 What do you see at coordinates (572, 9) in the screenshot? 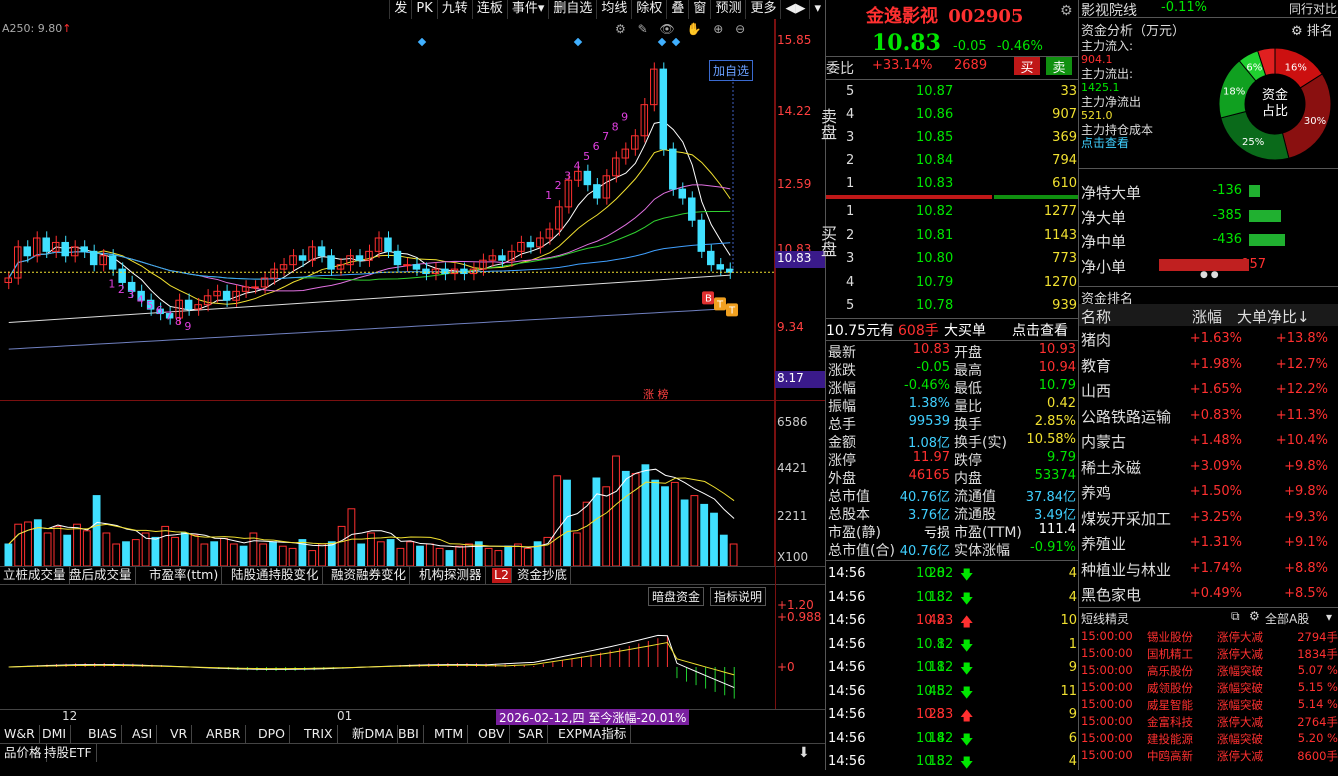
I see `toolbar-item-5: 删自选` at bounding box center [572, 9].